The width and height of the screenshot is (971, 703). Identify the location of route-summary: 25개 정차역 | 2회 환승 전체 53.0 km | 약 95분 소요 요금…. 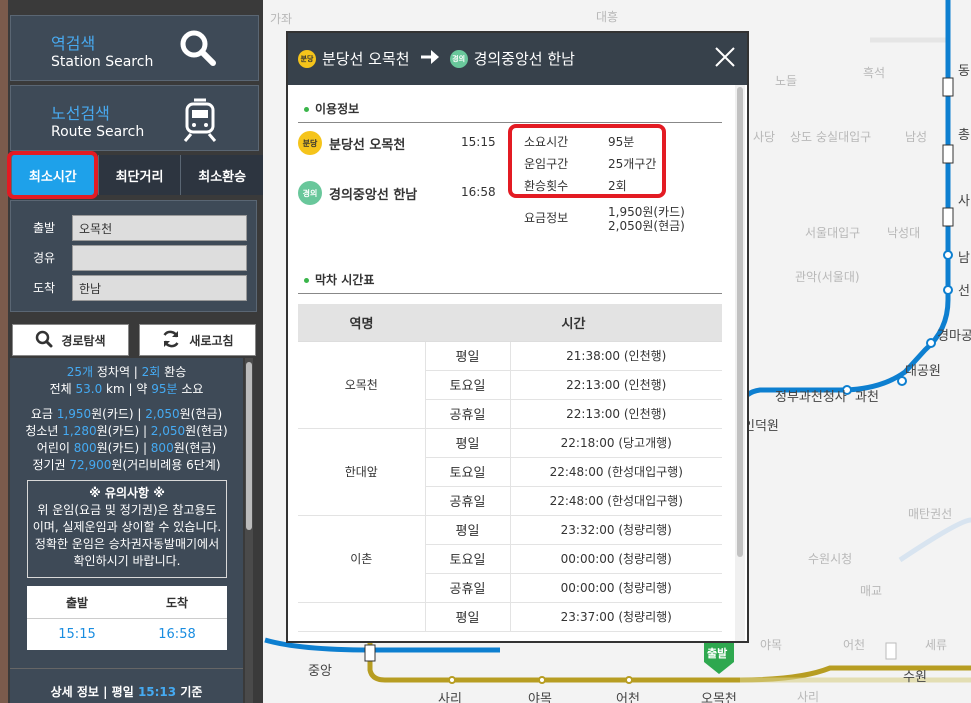
(126, 530).